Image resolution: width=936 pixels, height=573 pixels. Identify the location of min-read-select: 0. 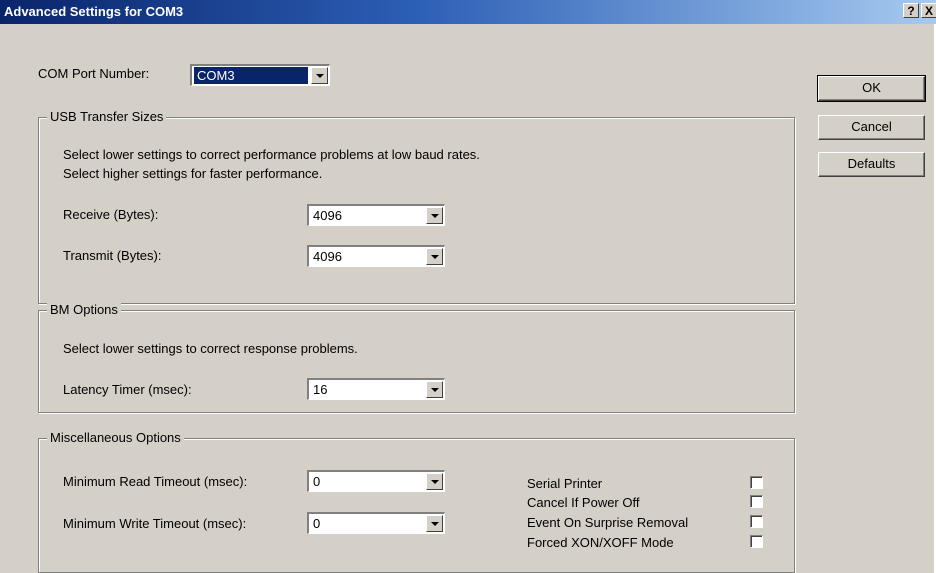
(376, 481).